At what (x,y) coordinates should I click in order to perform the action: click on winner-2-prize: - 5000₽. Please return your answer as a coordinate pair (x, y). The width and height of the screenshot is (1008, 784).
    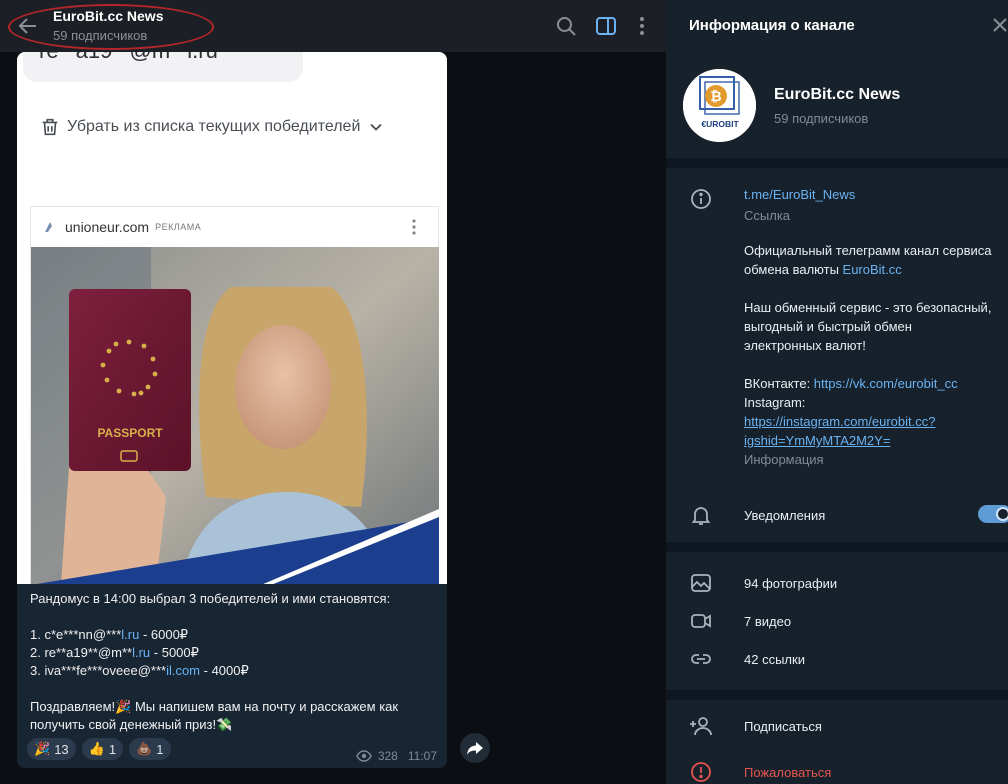
    Looking at the image, I should click on (174, 652).